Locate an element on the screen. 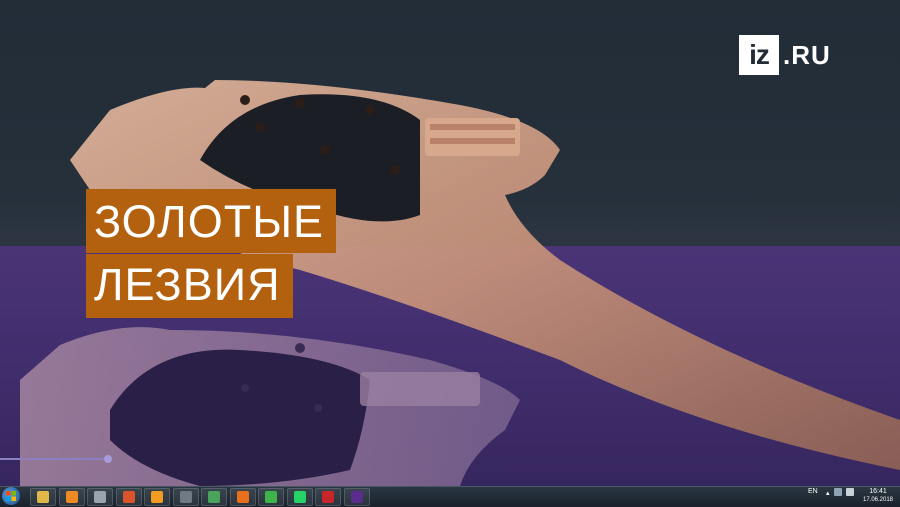  clover-icon is located at coordinates (271, 497).